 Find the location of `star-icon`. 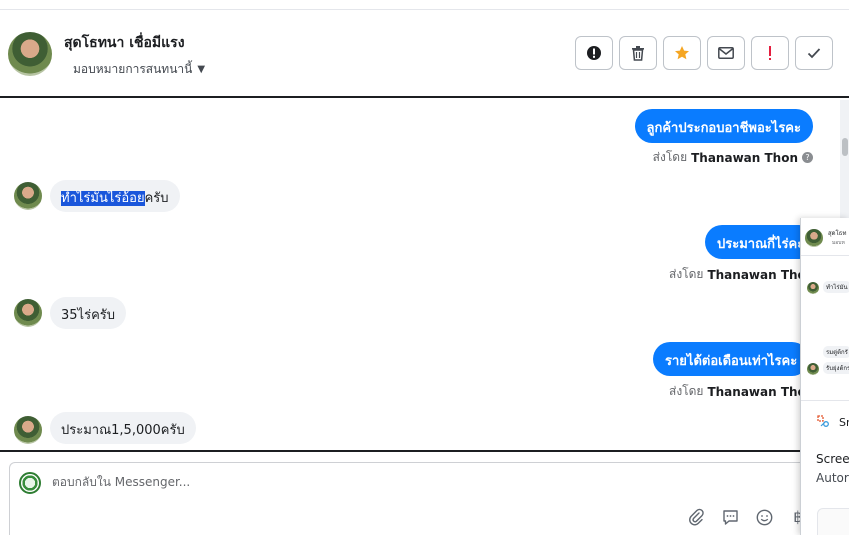

star-icon is located at coordinates (682, 53).